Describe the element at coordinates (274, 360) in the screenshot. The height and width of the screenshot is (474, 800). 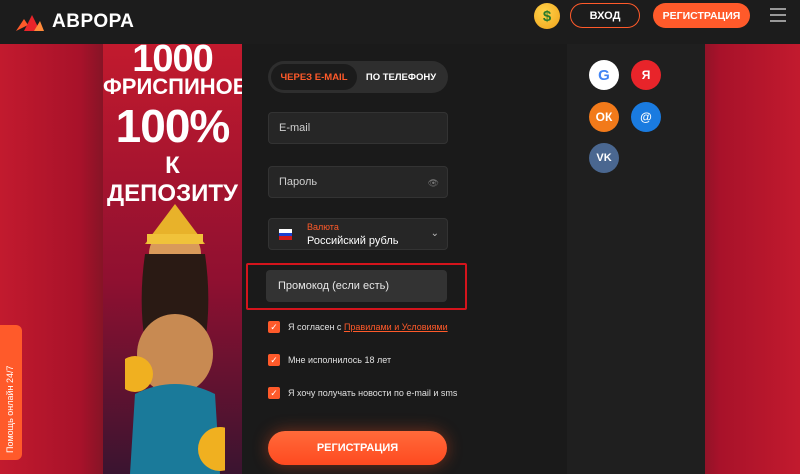
I see `checkbox-age: ✓` at that location.